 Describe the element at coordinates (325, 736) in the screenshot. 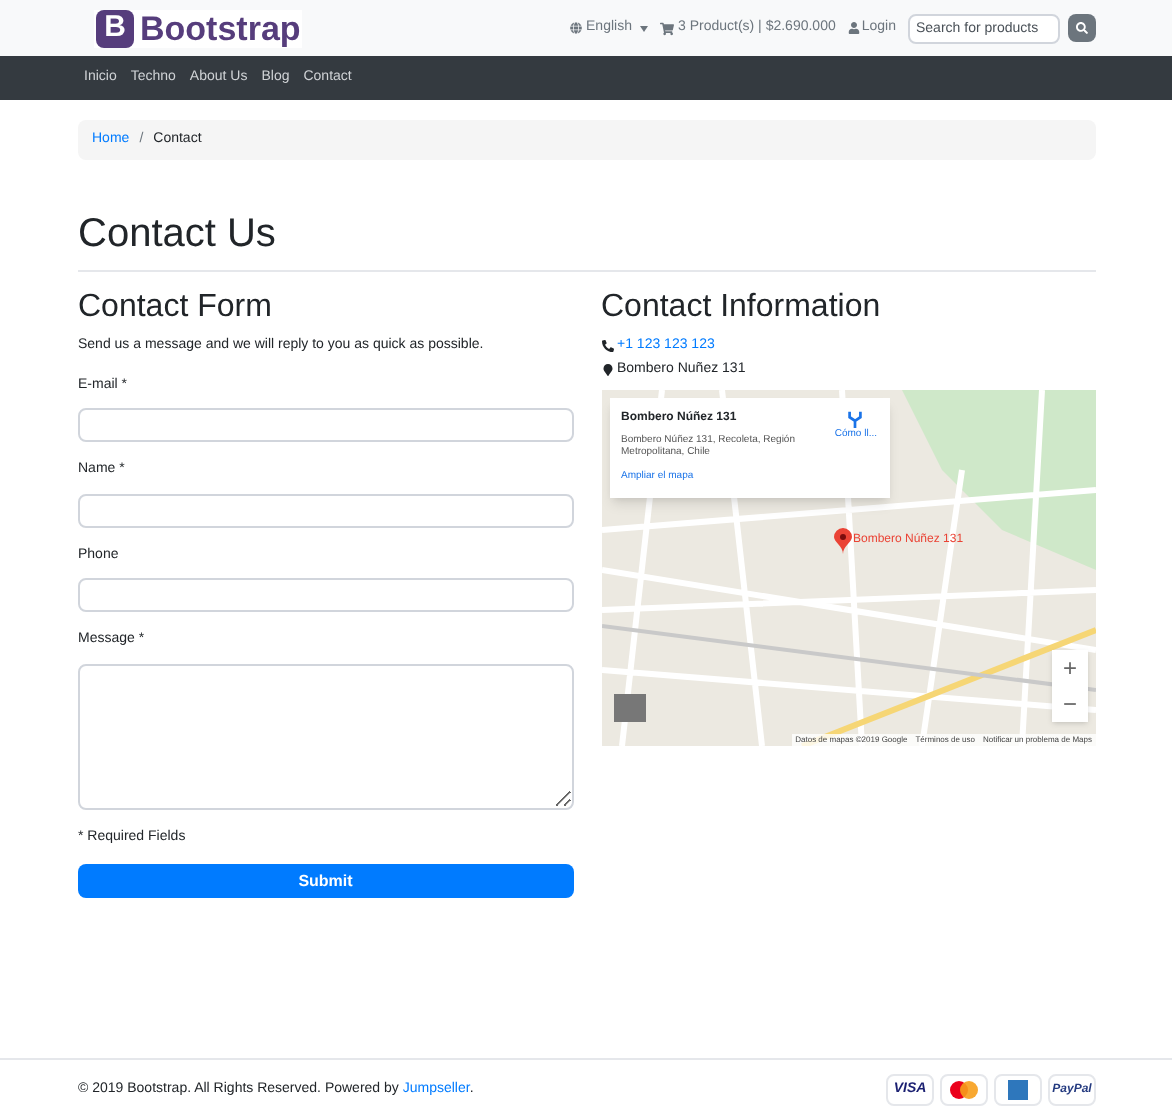

I see `message-textarea` at that location.